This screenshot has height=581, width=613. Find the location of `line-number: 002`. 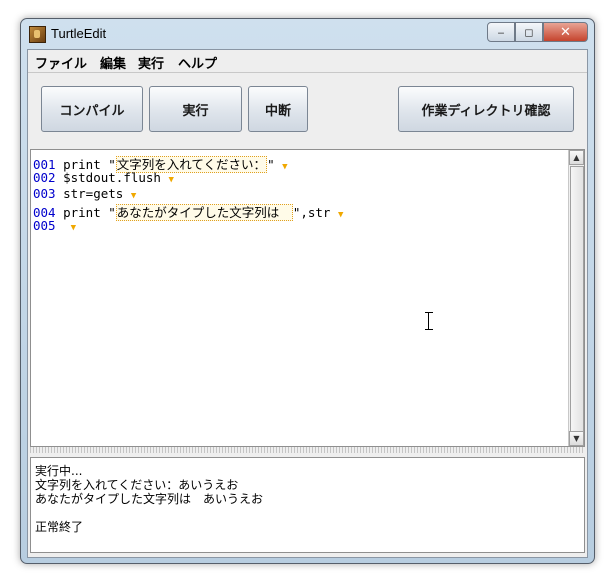

line-number: 002 is located at coordinates (44, 177).